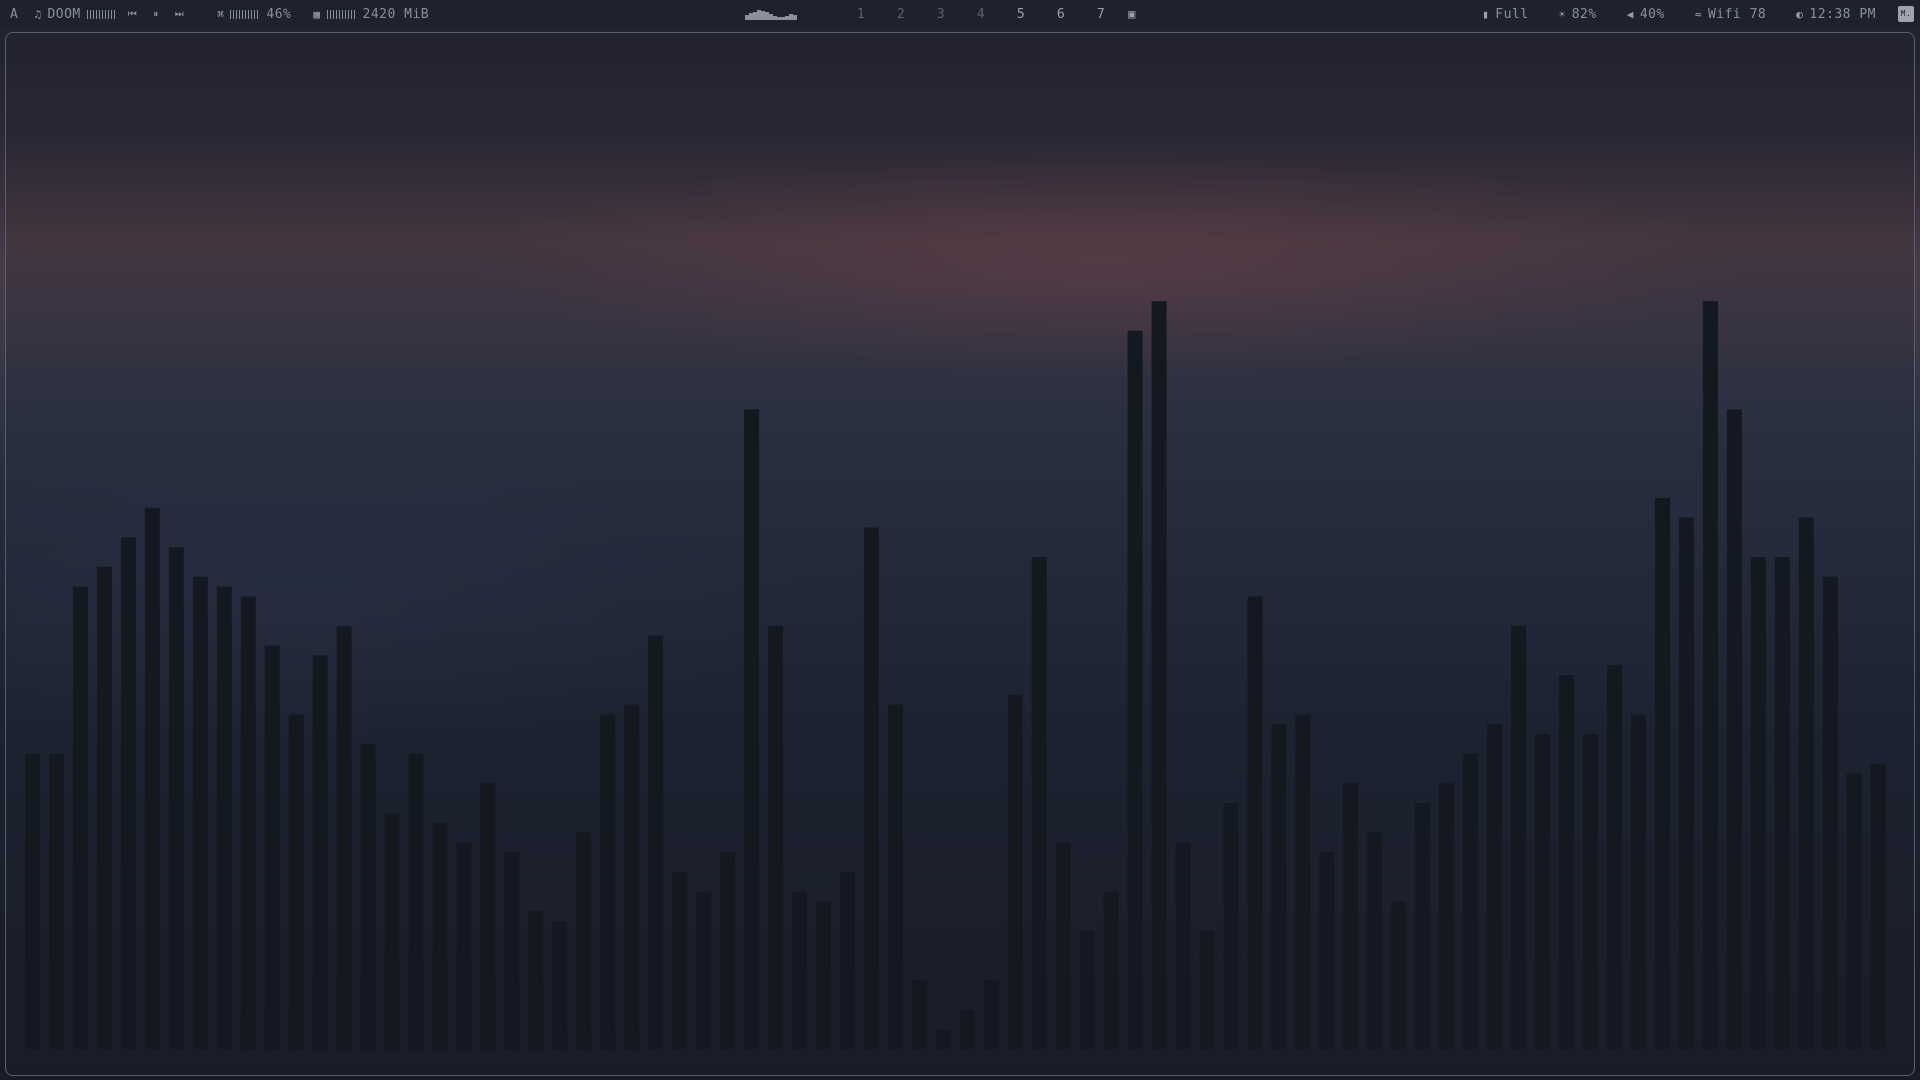  Describe the element at coordinates (1512, 14) in the screenshot. I see `battery-value: Full` at that location.